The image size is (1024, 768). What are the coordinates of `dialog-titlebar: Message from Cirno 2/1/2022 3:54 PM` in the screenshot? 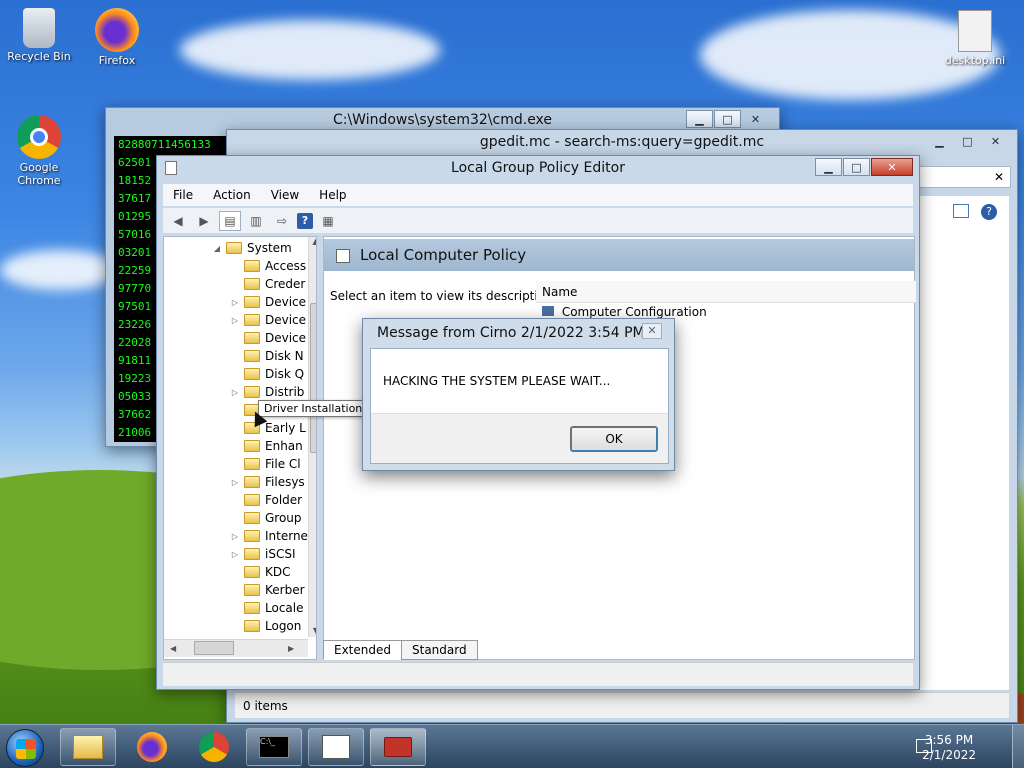 It's located at (518, 333).